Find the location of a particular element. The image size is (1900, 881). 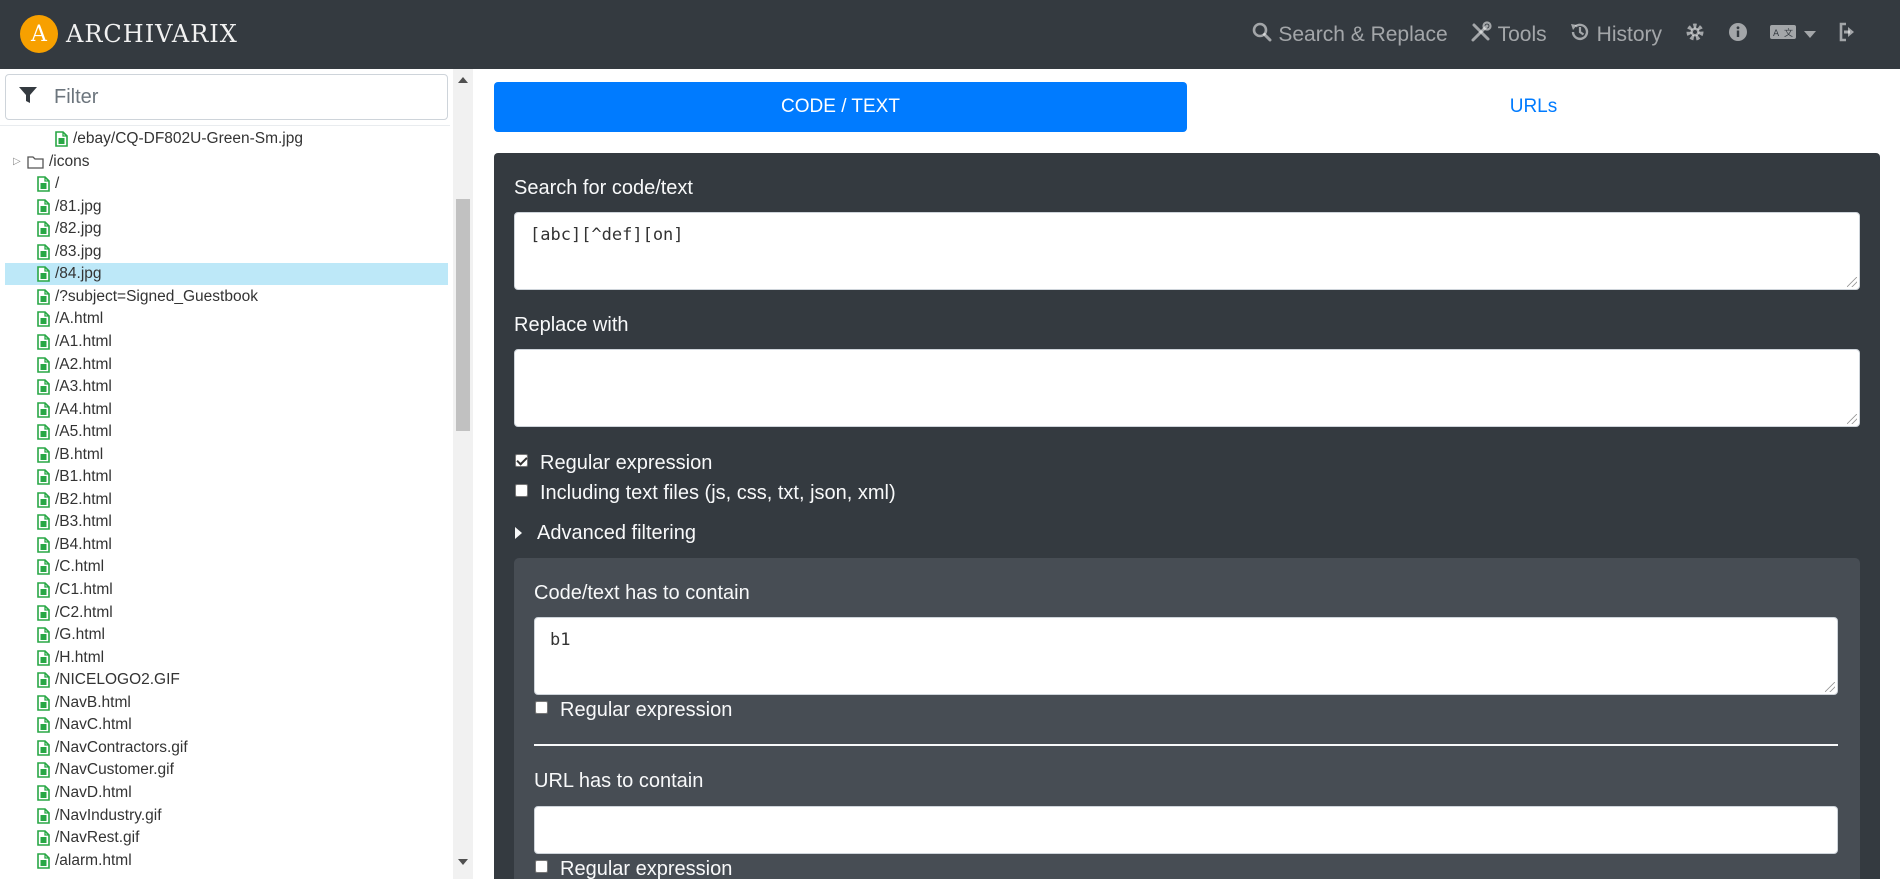

logout-icon is located at coordinates (1849, 35).